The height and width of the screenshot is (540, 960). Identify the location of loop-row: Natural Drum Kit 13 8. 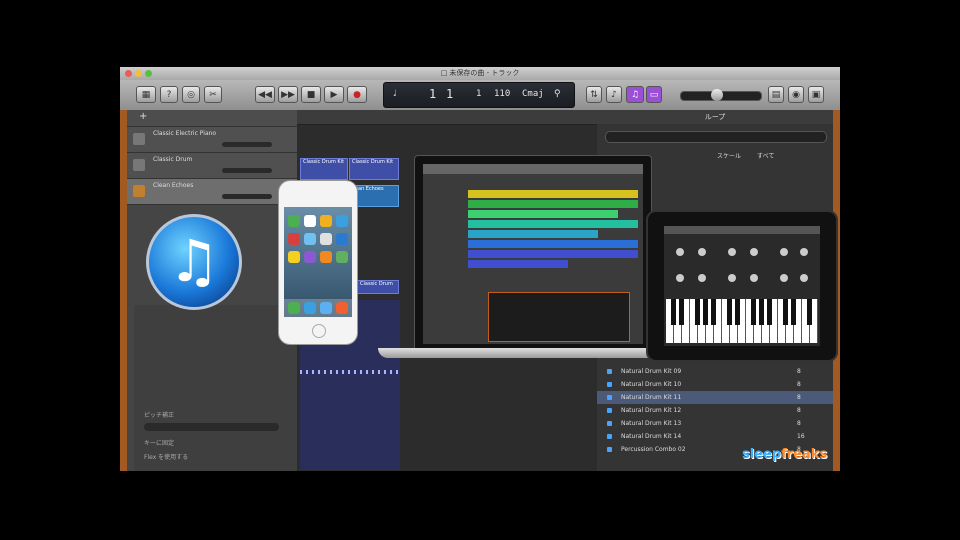
(715, 423).